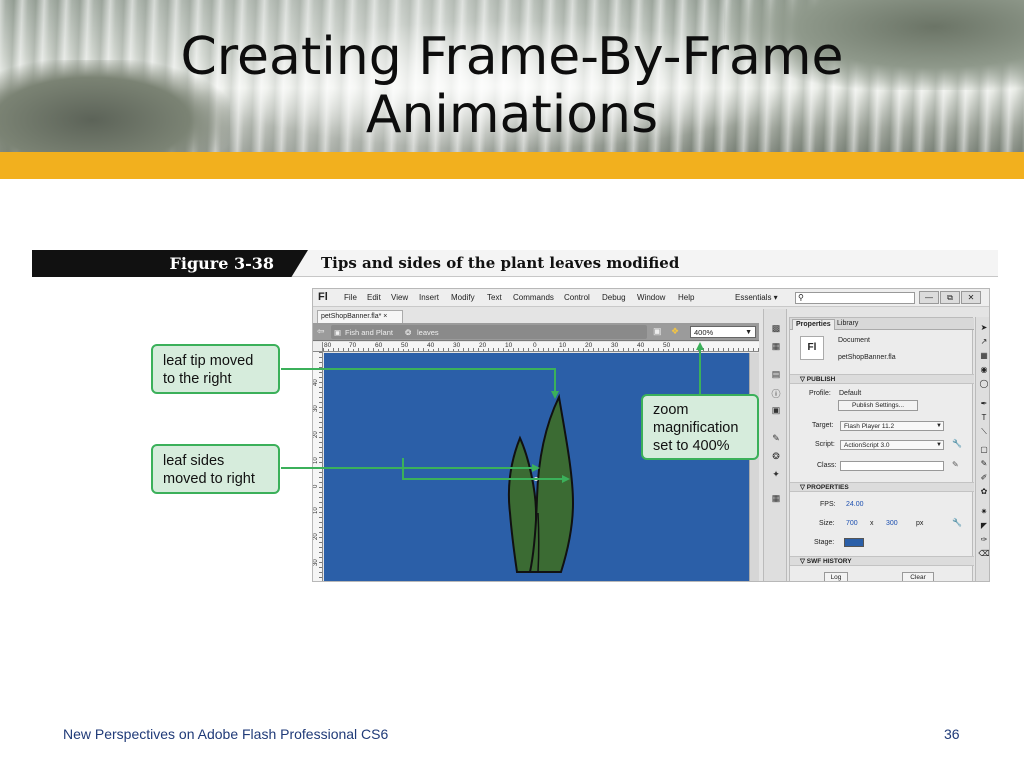  I want to click on breadcrumb: ▣ Fish and Plant ❂ leaves, so click(489, 332).